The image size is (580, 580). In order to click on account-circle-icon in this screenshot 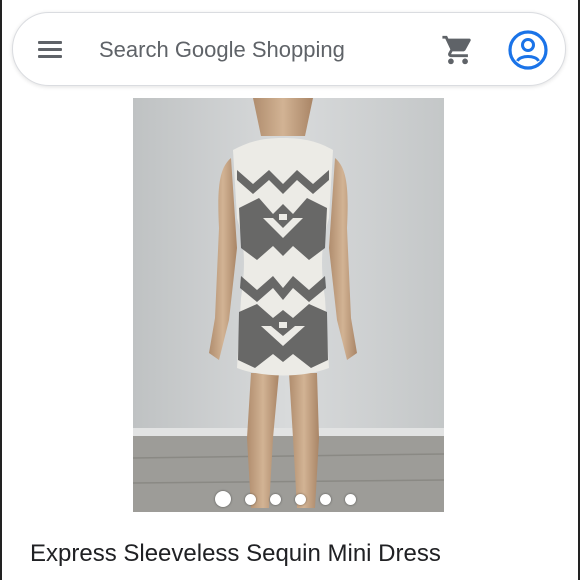, I will do `click(528, 50)`.